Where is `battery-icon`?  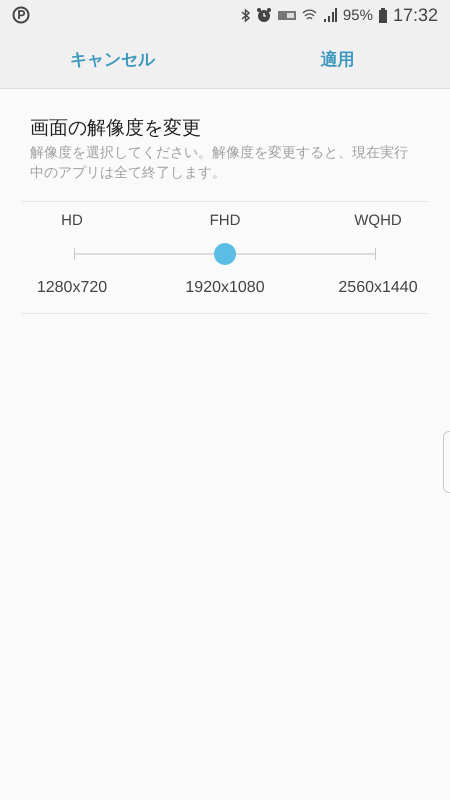 battery-icon is located at coordinates (382, 15).